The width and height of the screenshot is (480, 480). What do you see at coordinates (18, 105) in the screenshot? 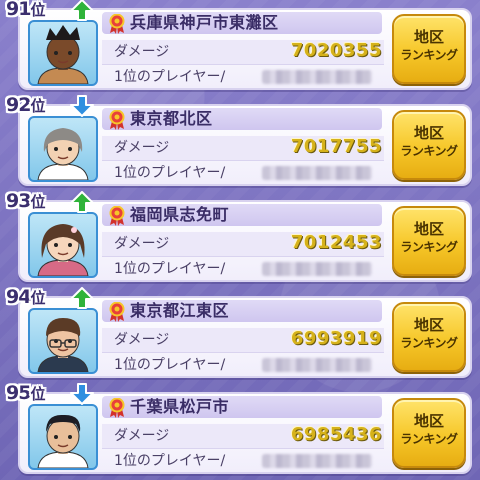
I see `rank-value: 92` at bounding box center [18, 105].